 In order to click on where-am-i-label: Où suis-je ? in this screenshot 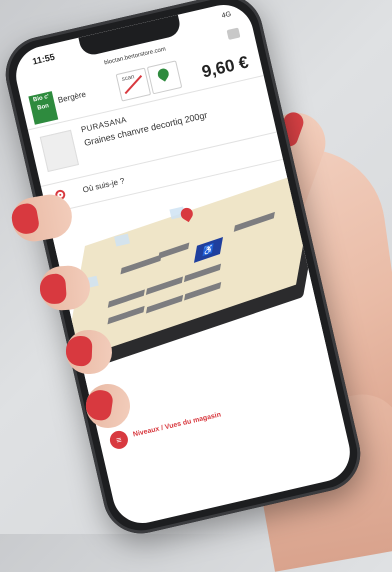, I will do `click(103, 185)`.